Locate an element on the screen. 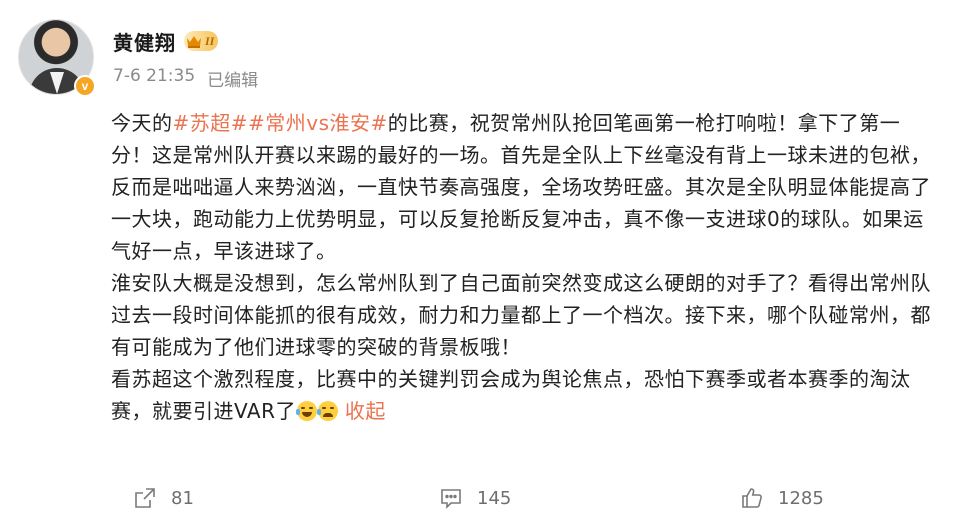 Image resolution: width=960 pixels, height=526 pixels. laugh-cry-emoji-icon is located at coordinates (306, 411).